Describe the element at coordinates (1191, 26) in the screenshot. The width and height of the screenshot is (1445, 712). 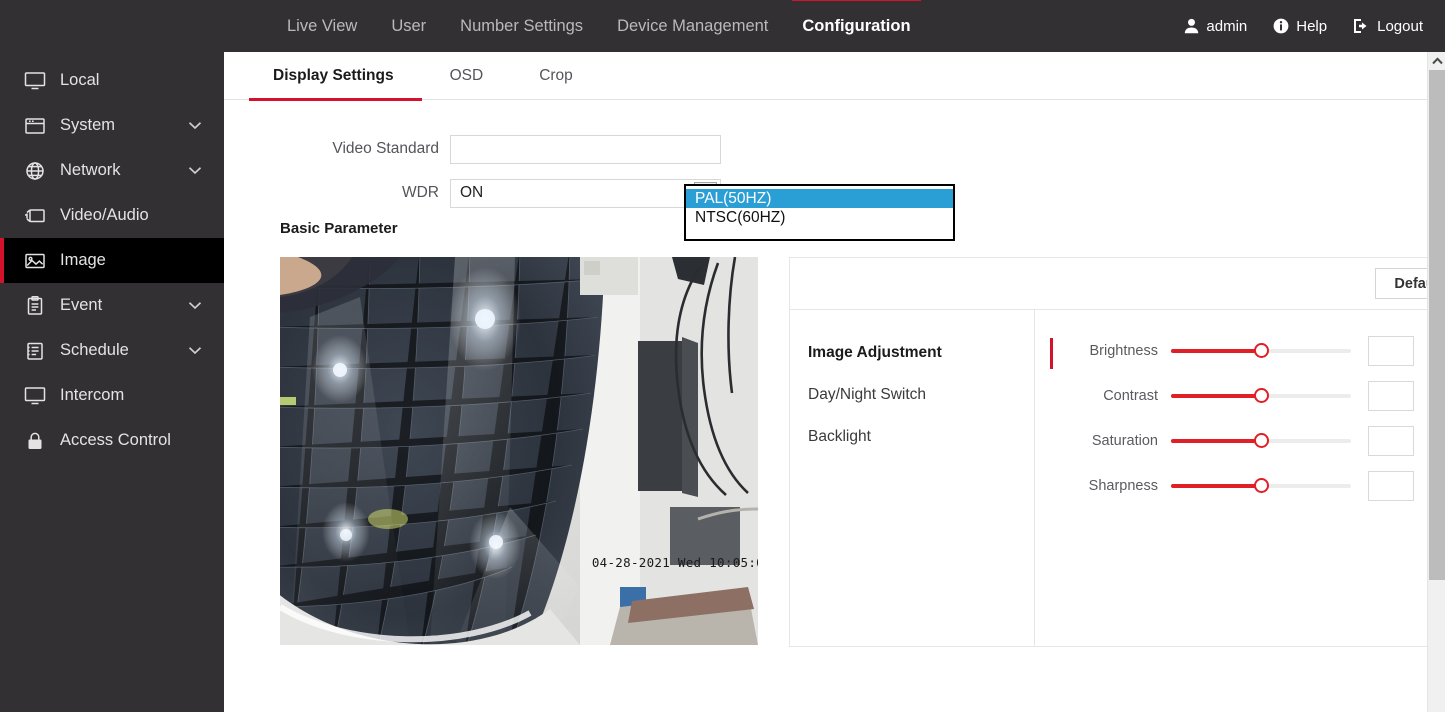
I see `user-icon` at that location.